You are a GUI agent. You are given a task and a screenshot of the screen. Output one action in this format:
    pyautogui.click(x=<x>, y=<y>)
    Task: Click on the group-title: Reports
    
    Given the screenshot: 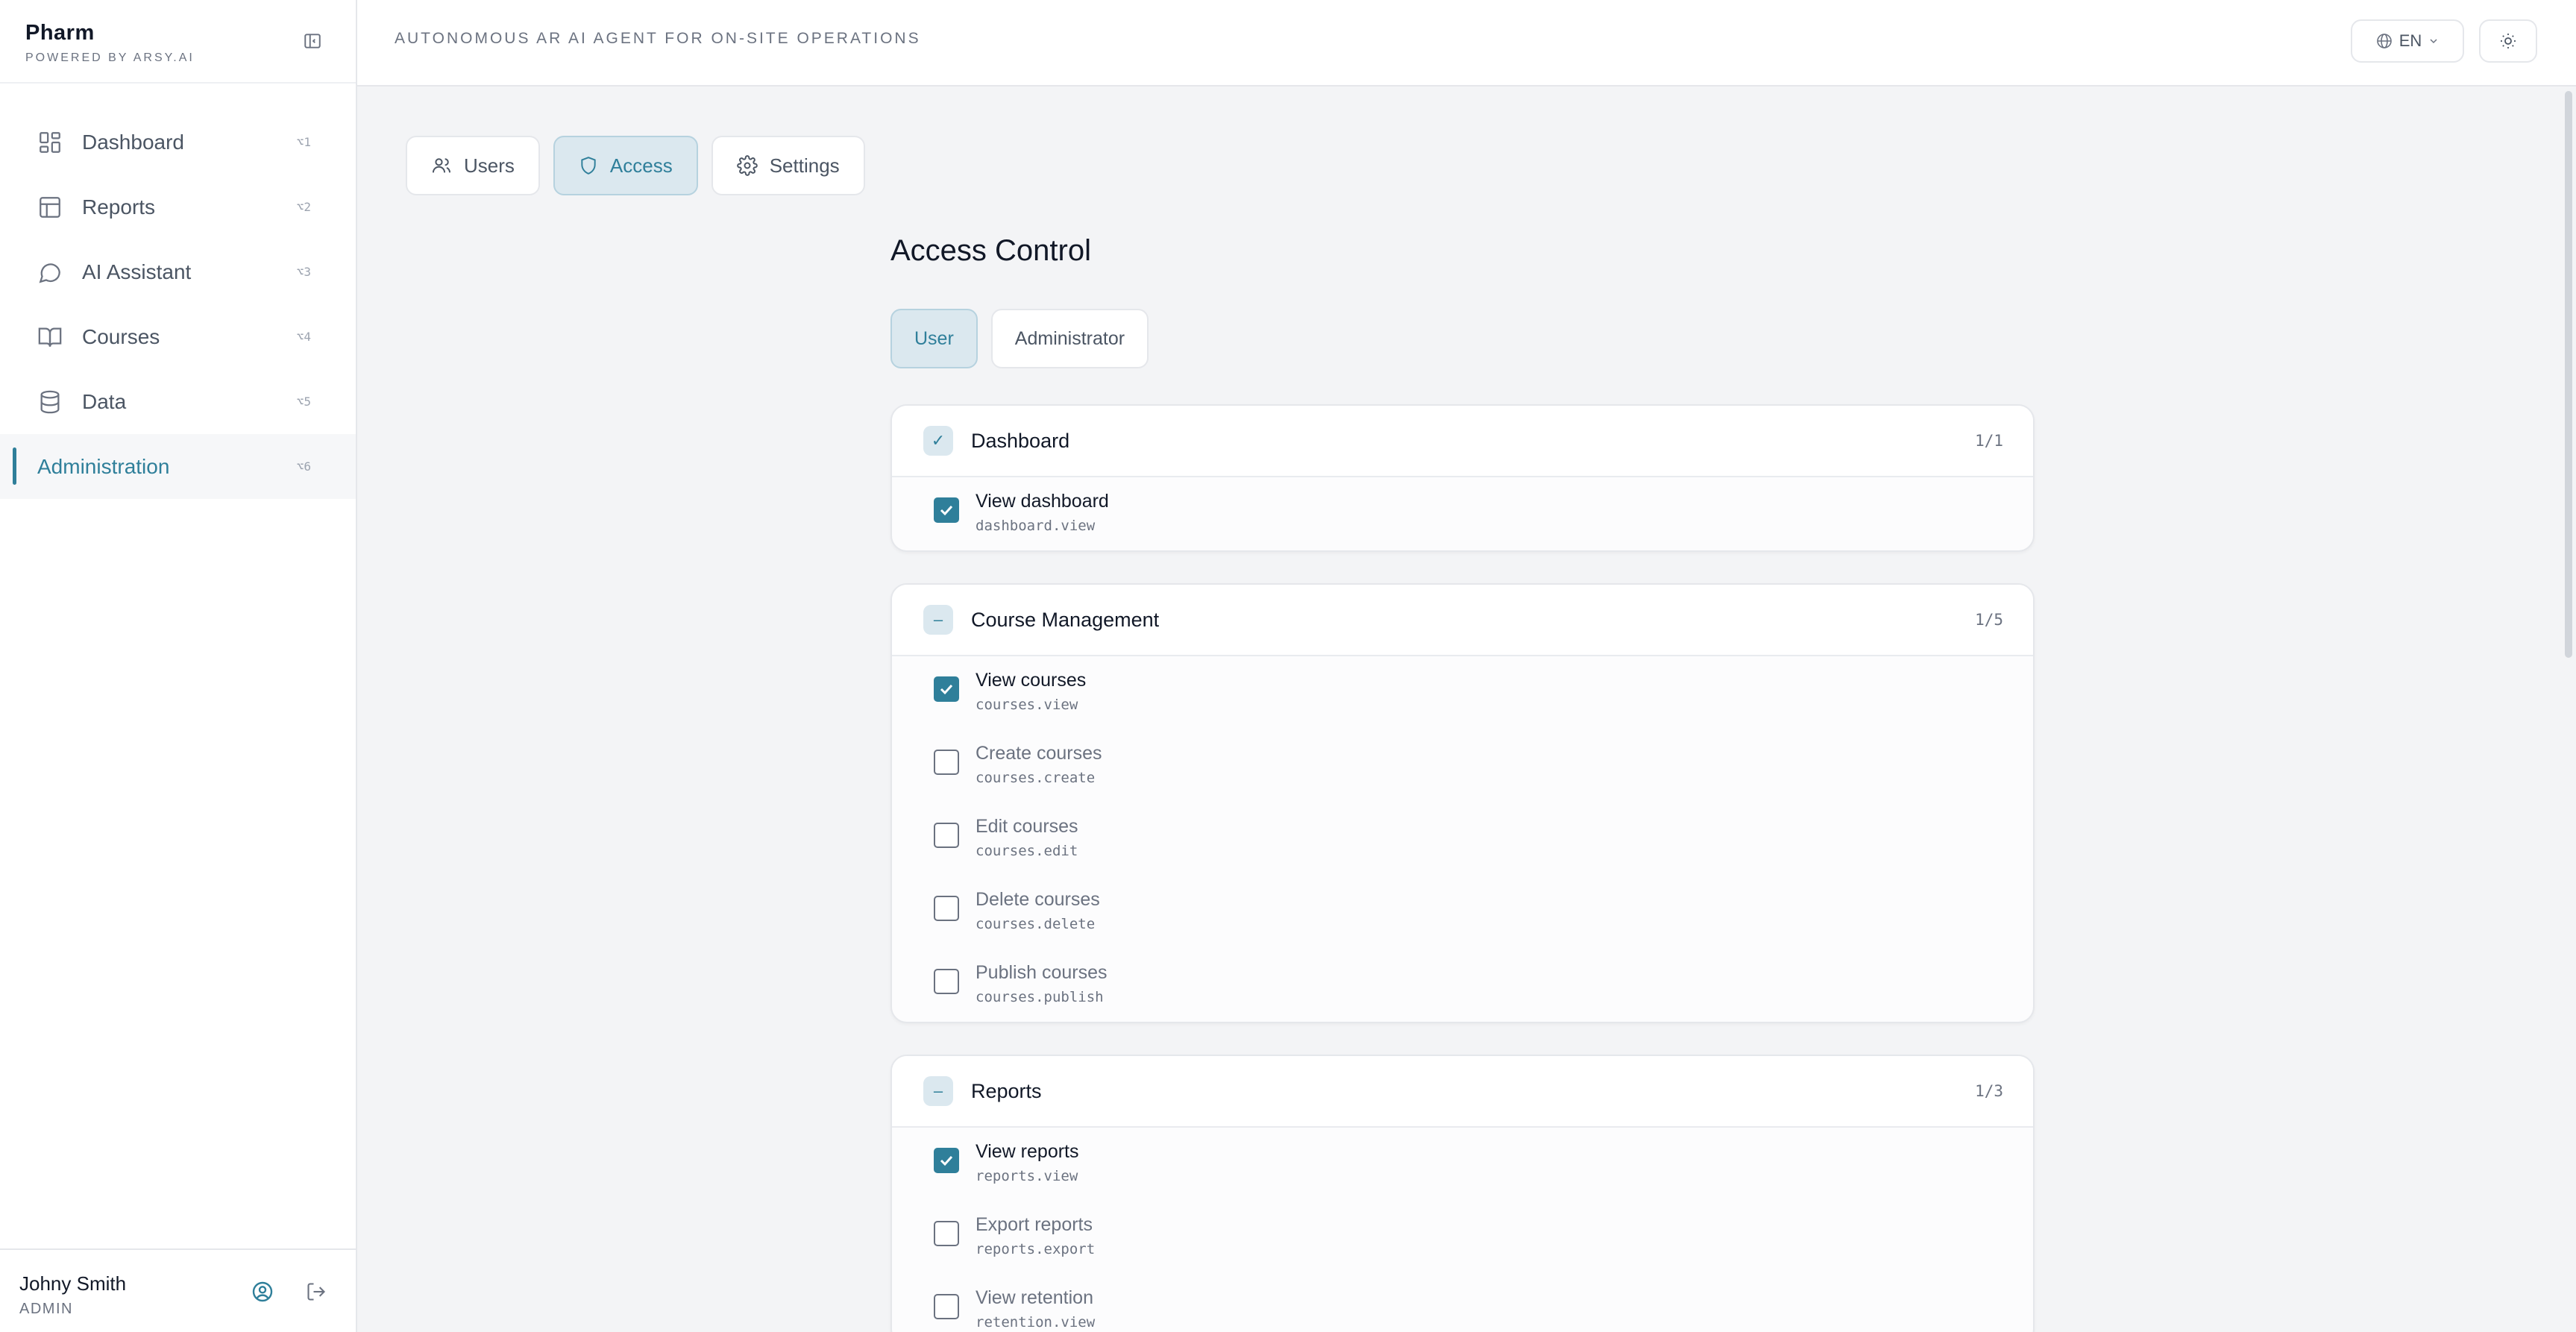 What is the action you would take?
    pyautogui.click(x=1007, y=1090)
    